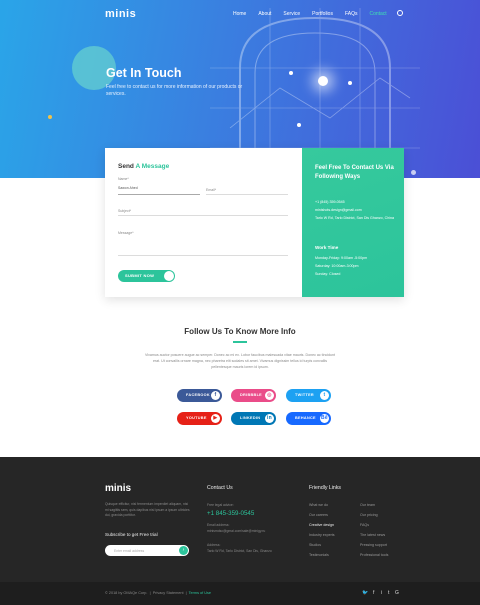 This screenshot has width=480, height=605. I want to click on submit-button: SUBMIT NOW, so click(146, 276).